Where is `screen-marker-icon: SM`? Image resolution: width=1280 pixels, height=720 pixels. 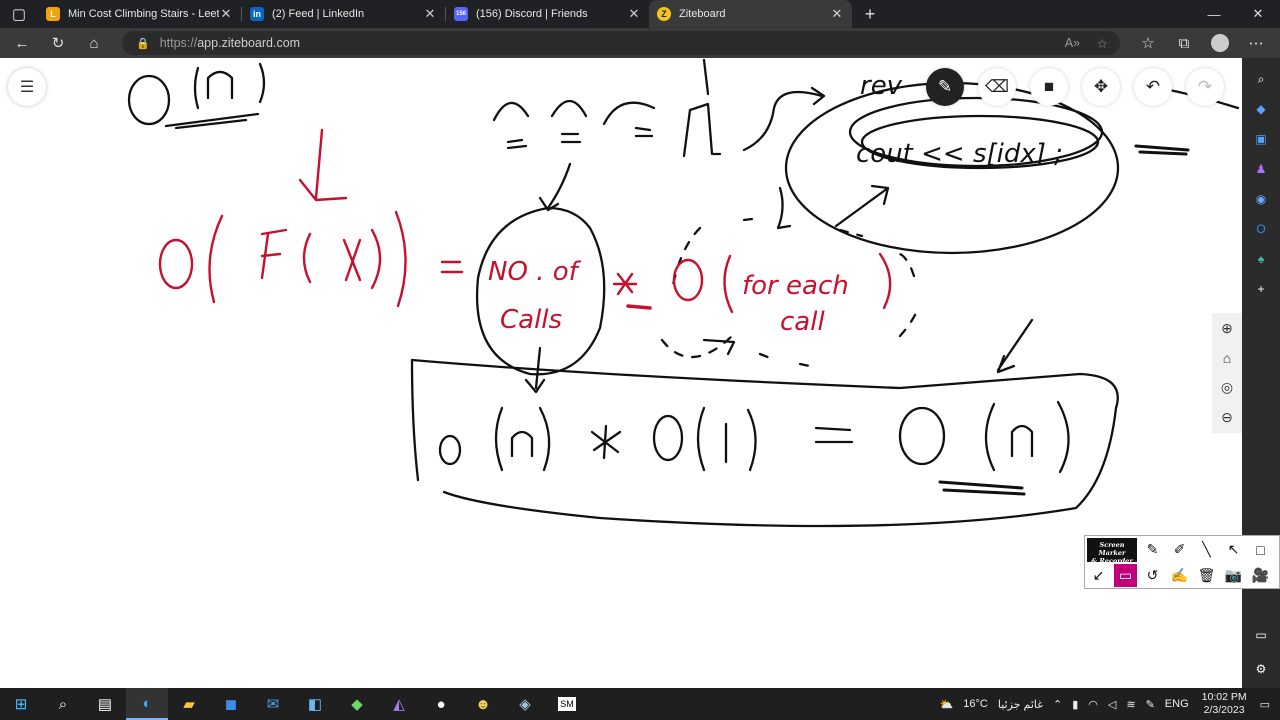 screen-marker-icon: SM is located at coordinates (567, 704).